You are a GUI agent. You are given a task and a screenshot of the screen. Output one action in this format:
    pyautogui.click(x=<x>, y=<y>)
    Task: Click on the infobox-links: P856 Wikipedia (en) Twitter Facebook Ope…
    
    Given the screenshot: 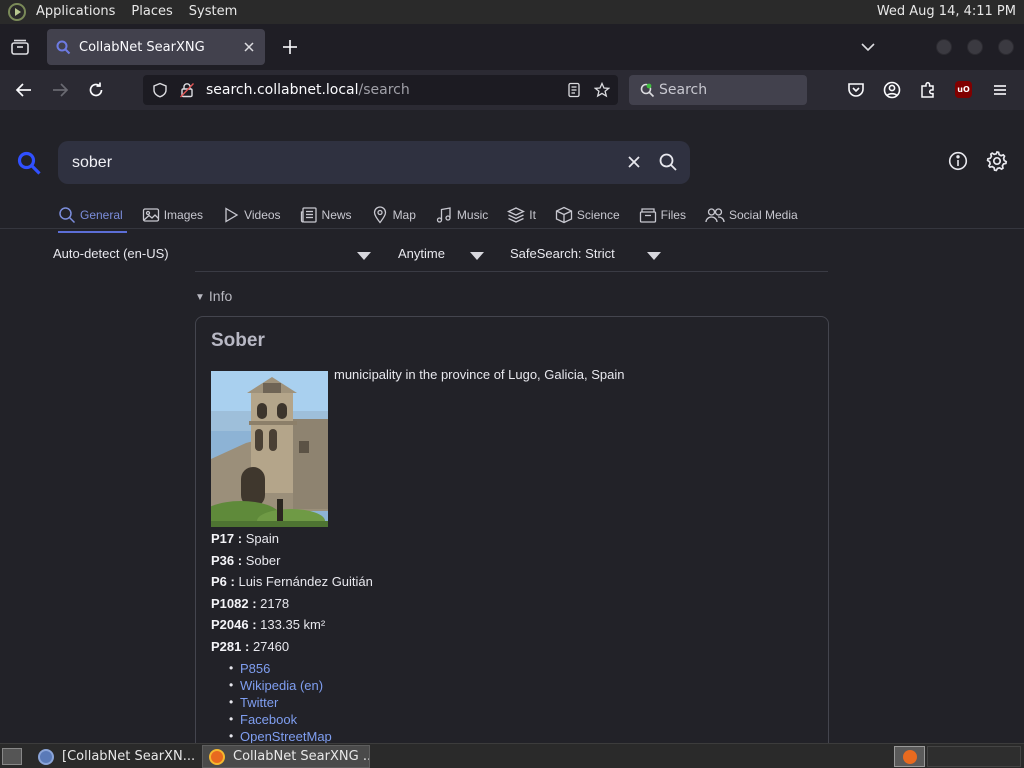 What is the action you would take?
    pyautogui.click(x=280, y=701)
    